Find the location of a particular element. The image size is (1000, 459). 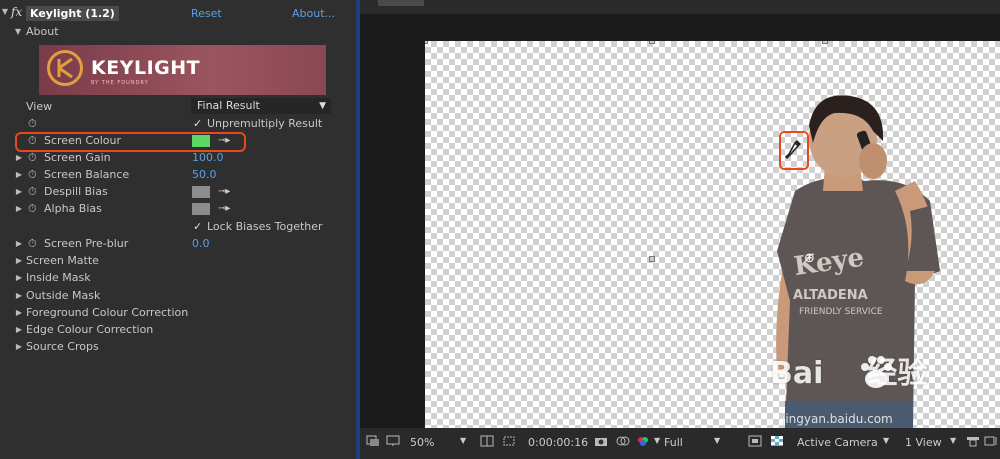

timecode: 0:00:00:16 is located at coordinates (558, 442).